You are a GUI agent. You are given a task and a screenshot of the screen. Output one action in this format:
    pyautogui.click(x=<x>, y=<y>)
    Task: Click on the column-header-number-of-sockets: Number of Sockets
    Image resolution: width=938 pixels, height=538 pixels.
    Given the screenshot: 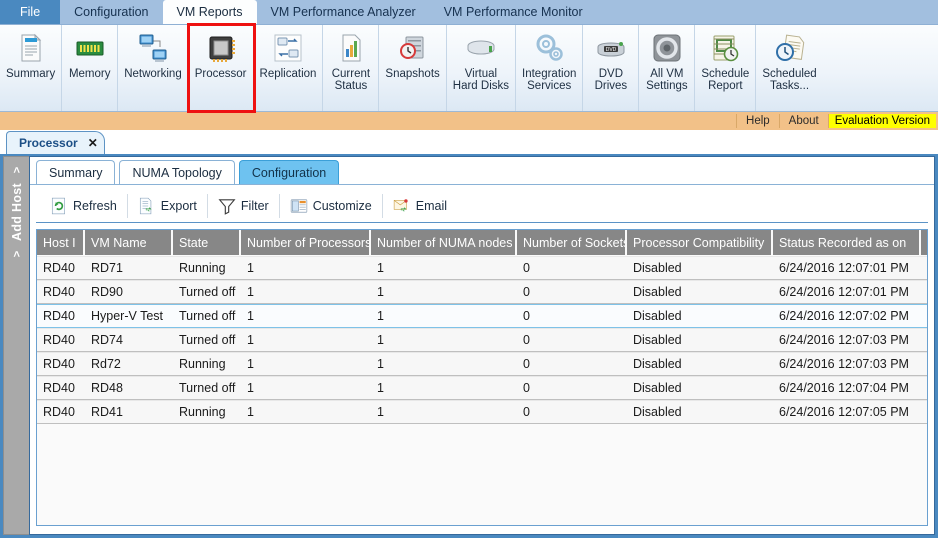 What is the action you would take?
    pyautogui.click(x=572, y=243)
    